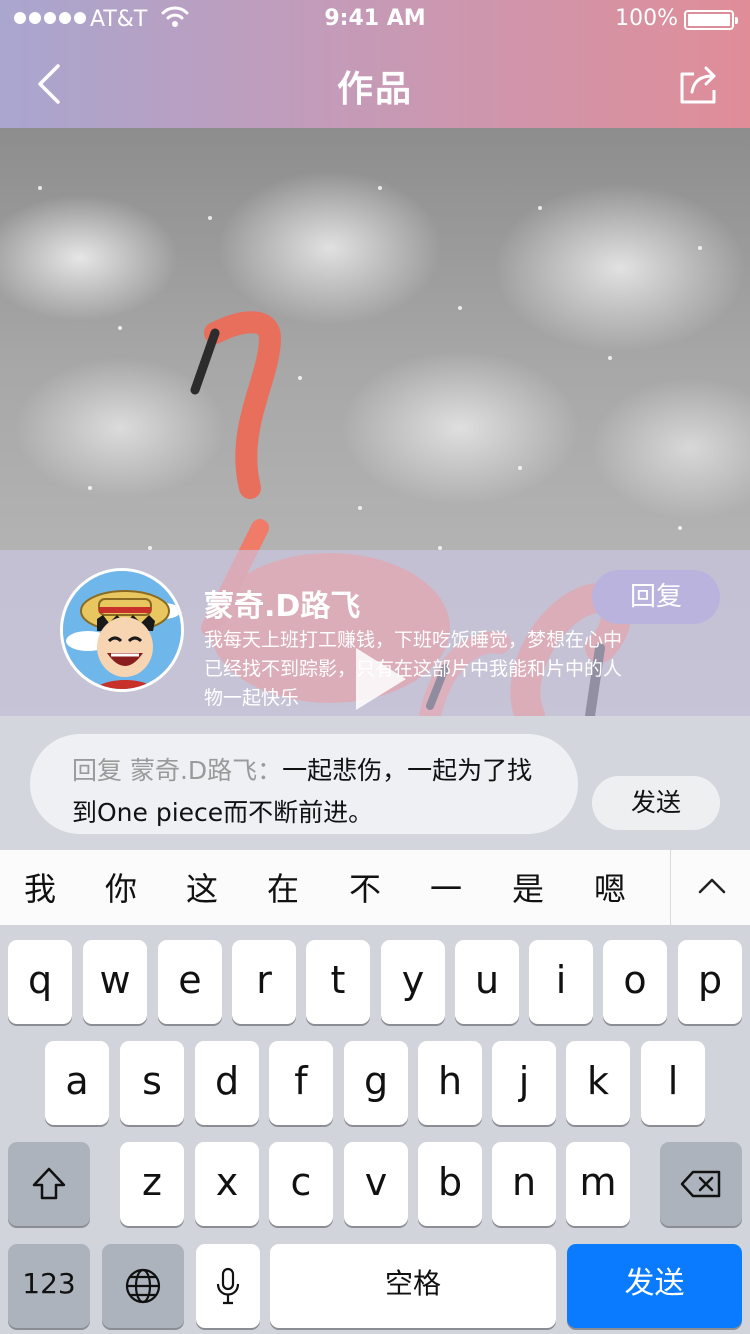  Describe the element at coordinates (598, 1184) in the screenshot. I see `key-m: m` at that location.